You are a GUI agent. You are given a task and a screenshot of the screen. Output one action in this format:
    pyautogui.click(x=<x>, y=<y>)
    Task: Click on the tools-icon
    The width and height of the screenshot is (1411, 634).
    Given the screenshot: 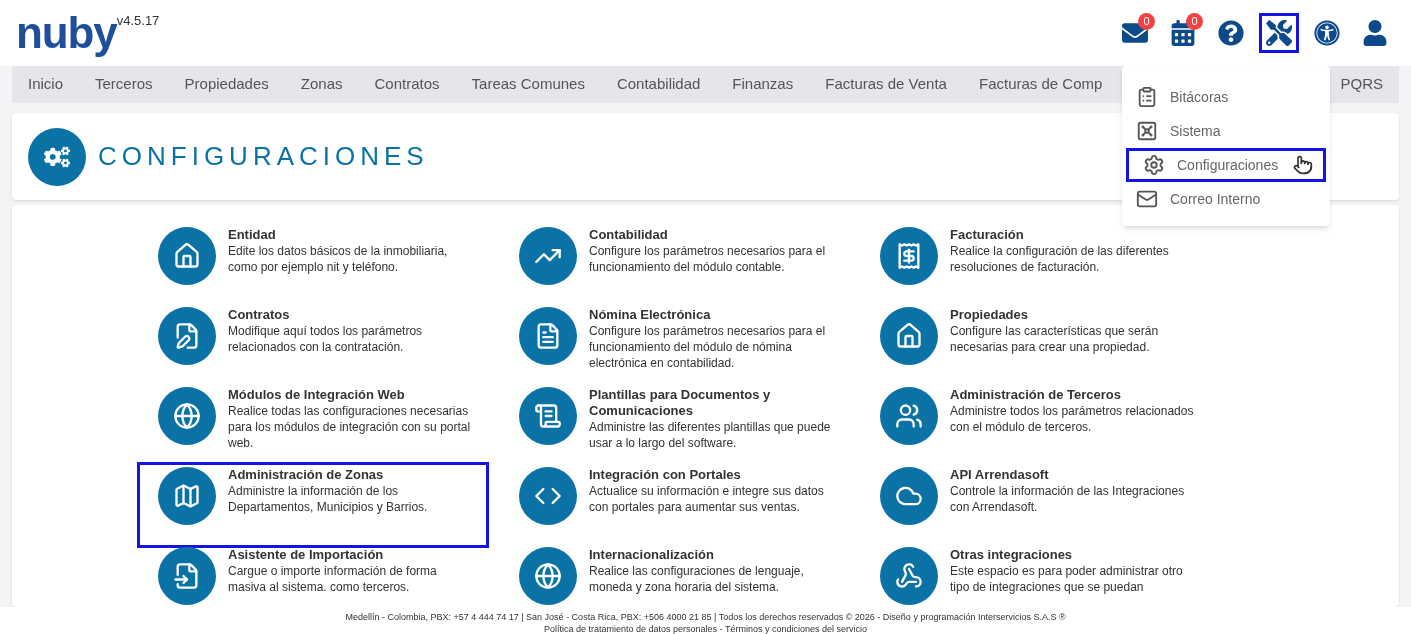 What is the action you would take?
    pyautogui.click(x=1279, y=33)
    